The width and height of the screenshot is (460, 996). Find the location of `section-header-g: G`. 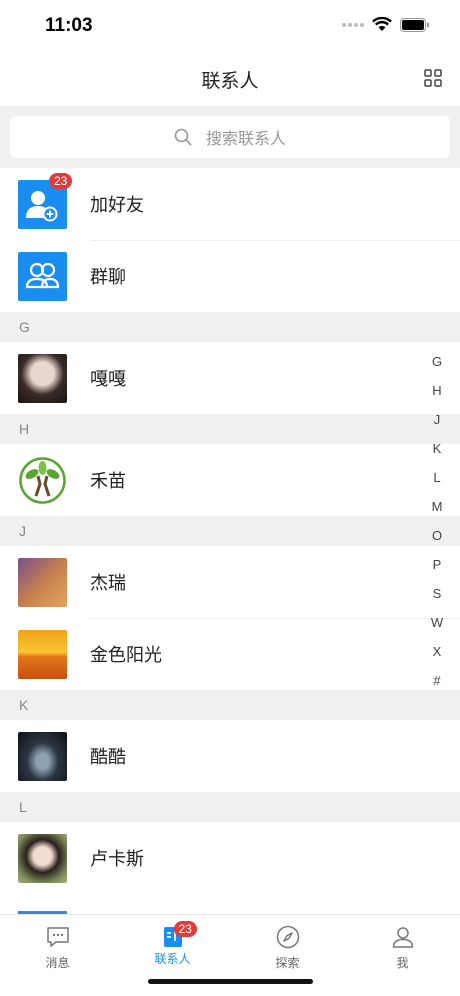

section-header-g: G is located at coordinates (230, 327).